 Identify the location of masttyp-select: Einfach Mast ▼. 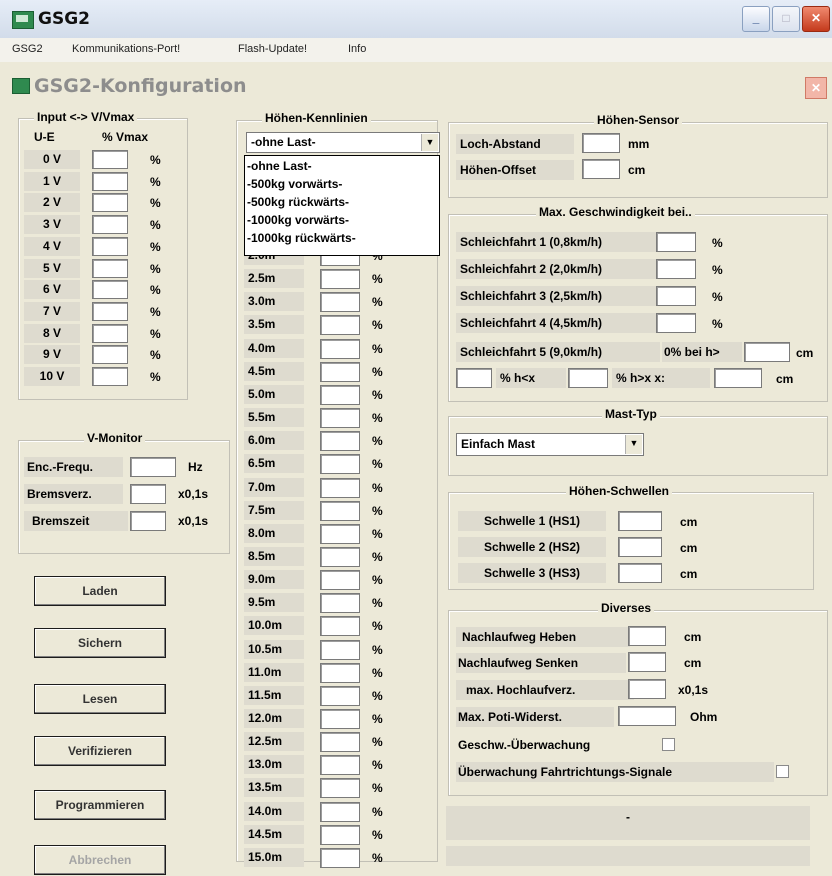
(550, 444).